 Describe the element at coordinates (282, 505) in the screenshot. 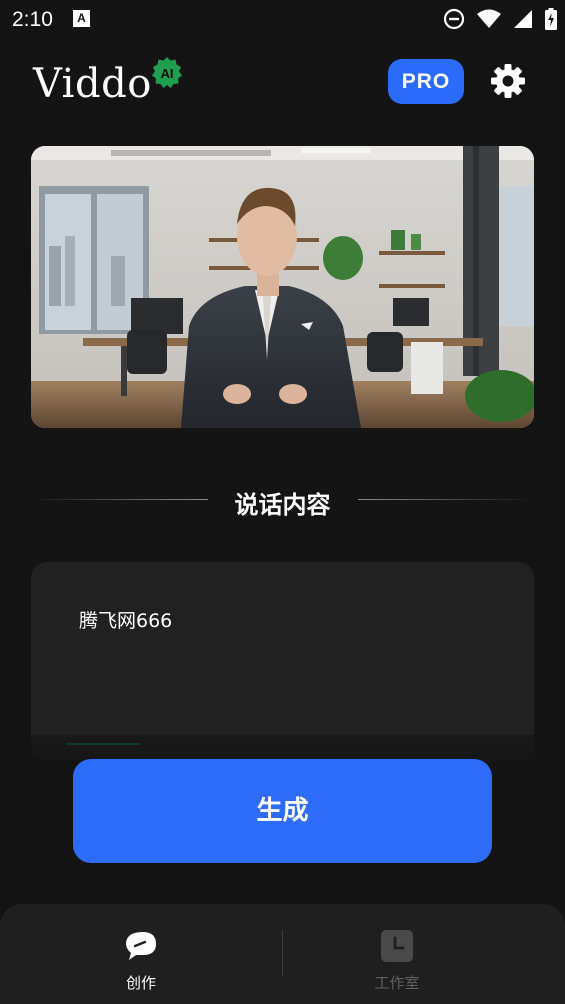

I see `section-title: 说话内容` at that location.